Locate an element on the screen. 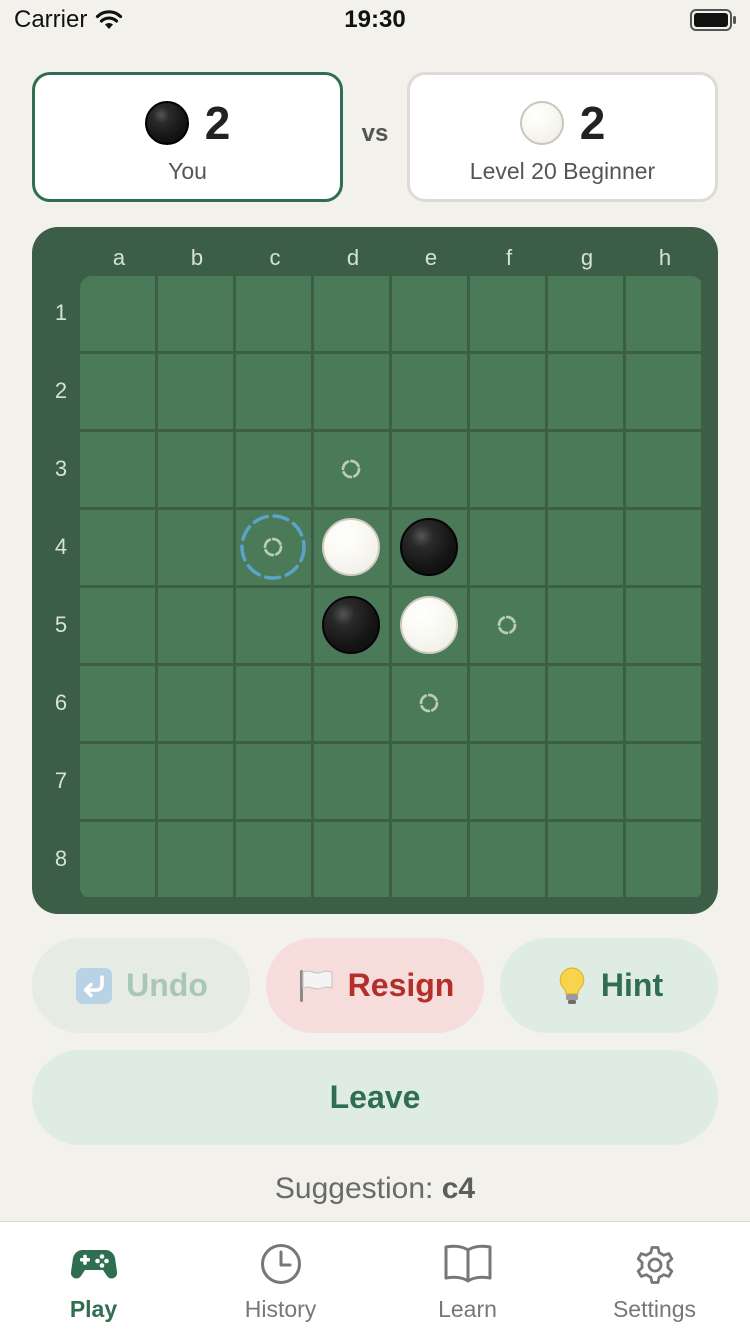  board-square-f6 is located at coordinates (507, 703).